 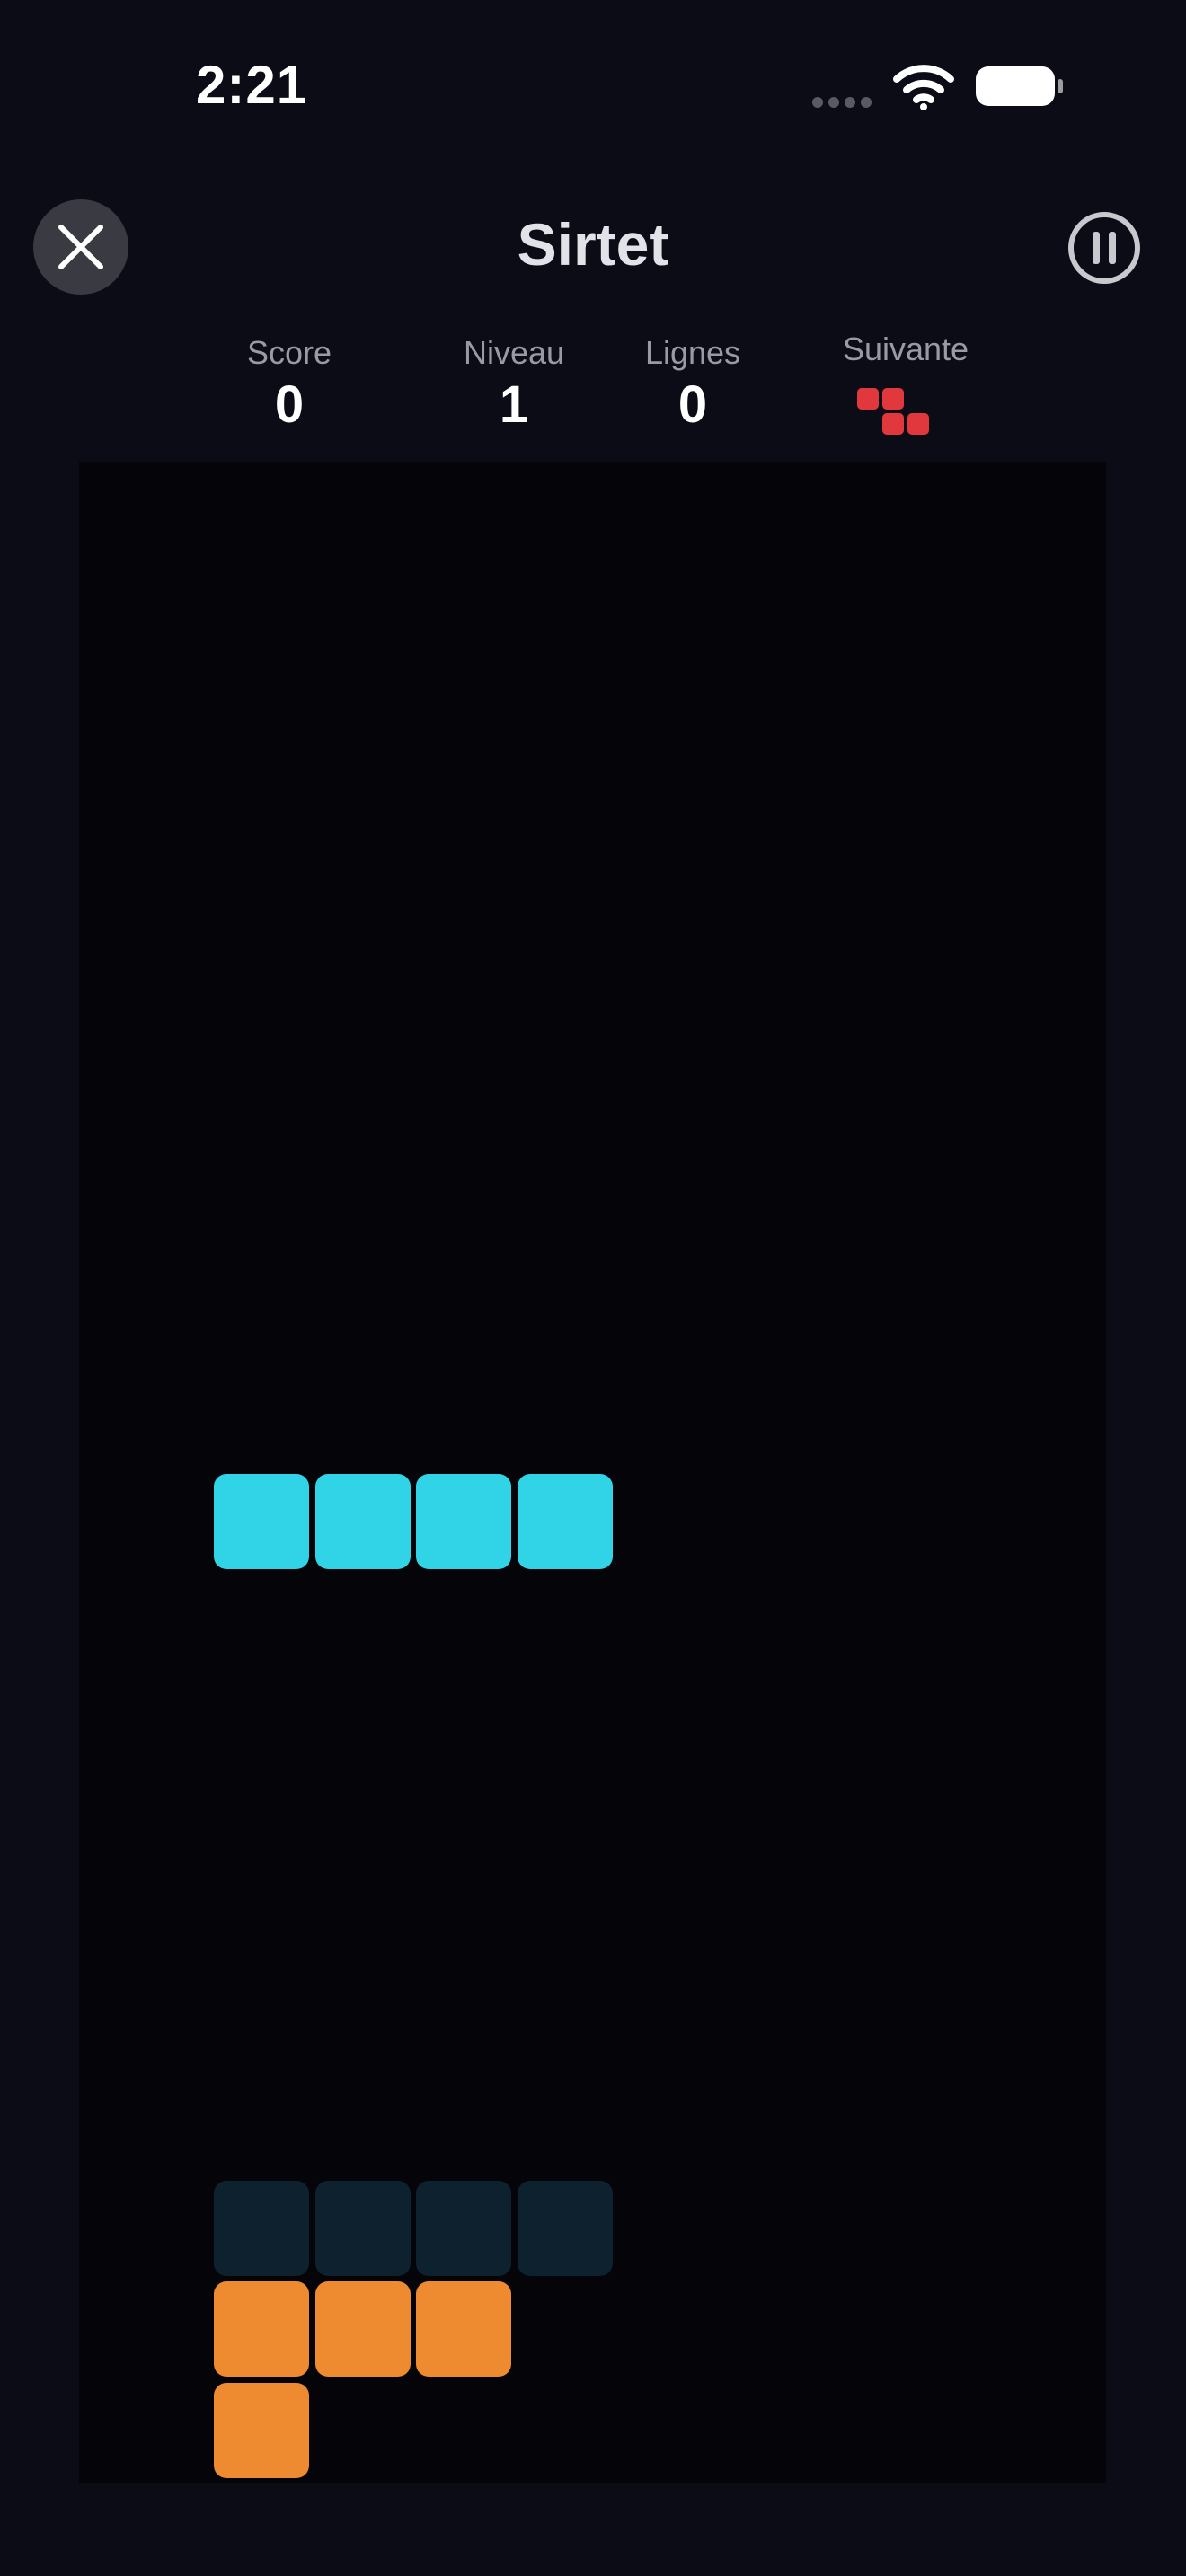 What do you see at coordinates (1019, 86) in the screenshot?
I see `battery-icon` at bounding box center [1019, 86].